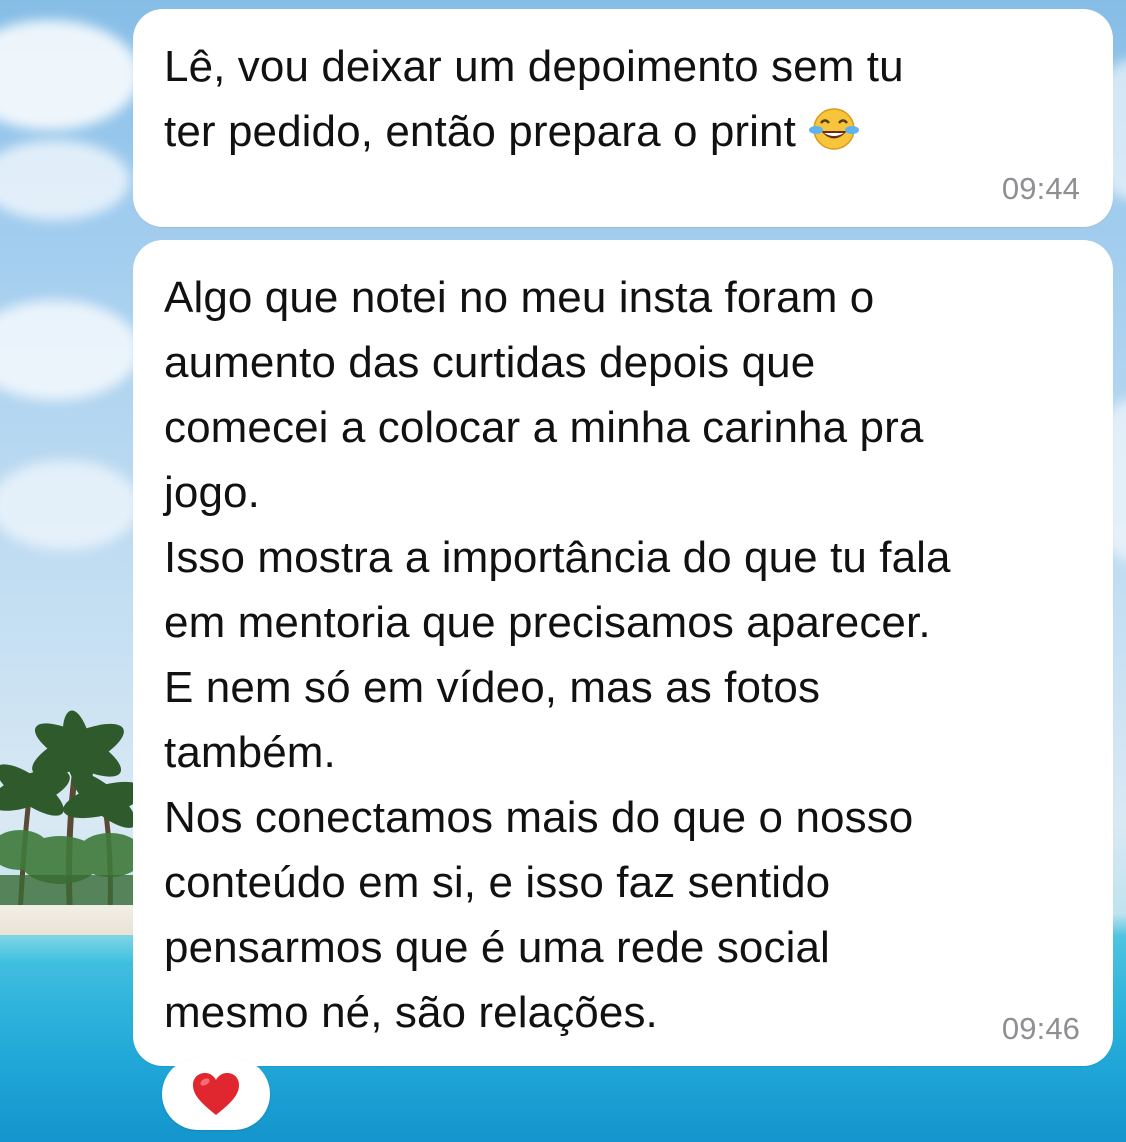 This screenshot has width=1126, height=1142. I want to click on beach, so click(70, 921).